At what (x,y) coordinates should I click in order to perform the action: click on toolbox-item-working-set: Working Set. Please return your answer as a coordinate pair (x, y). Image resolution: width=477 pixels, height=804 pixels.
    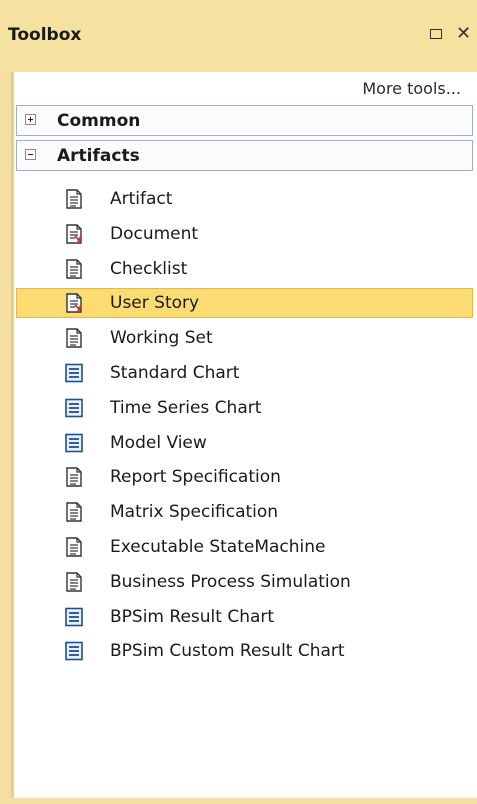
    Looking at the image, I should click on (244, 338).